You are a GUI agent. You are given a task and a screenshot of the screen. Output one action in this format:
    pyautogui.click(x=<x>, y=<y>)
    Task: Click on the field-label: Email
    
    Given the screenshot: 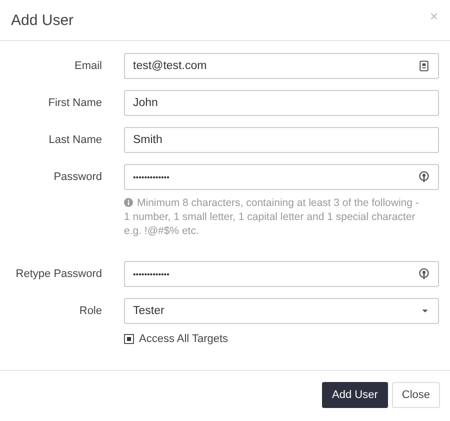 What is the action you would take?
    pyautogui.click(x=87, y=66)
    